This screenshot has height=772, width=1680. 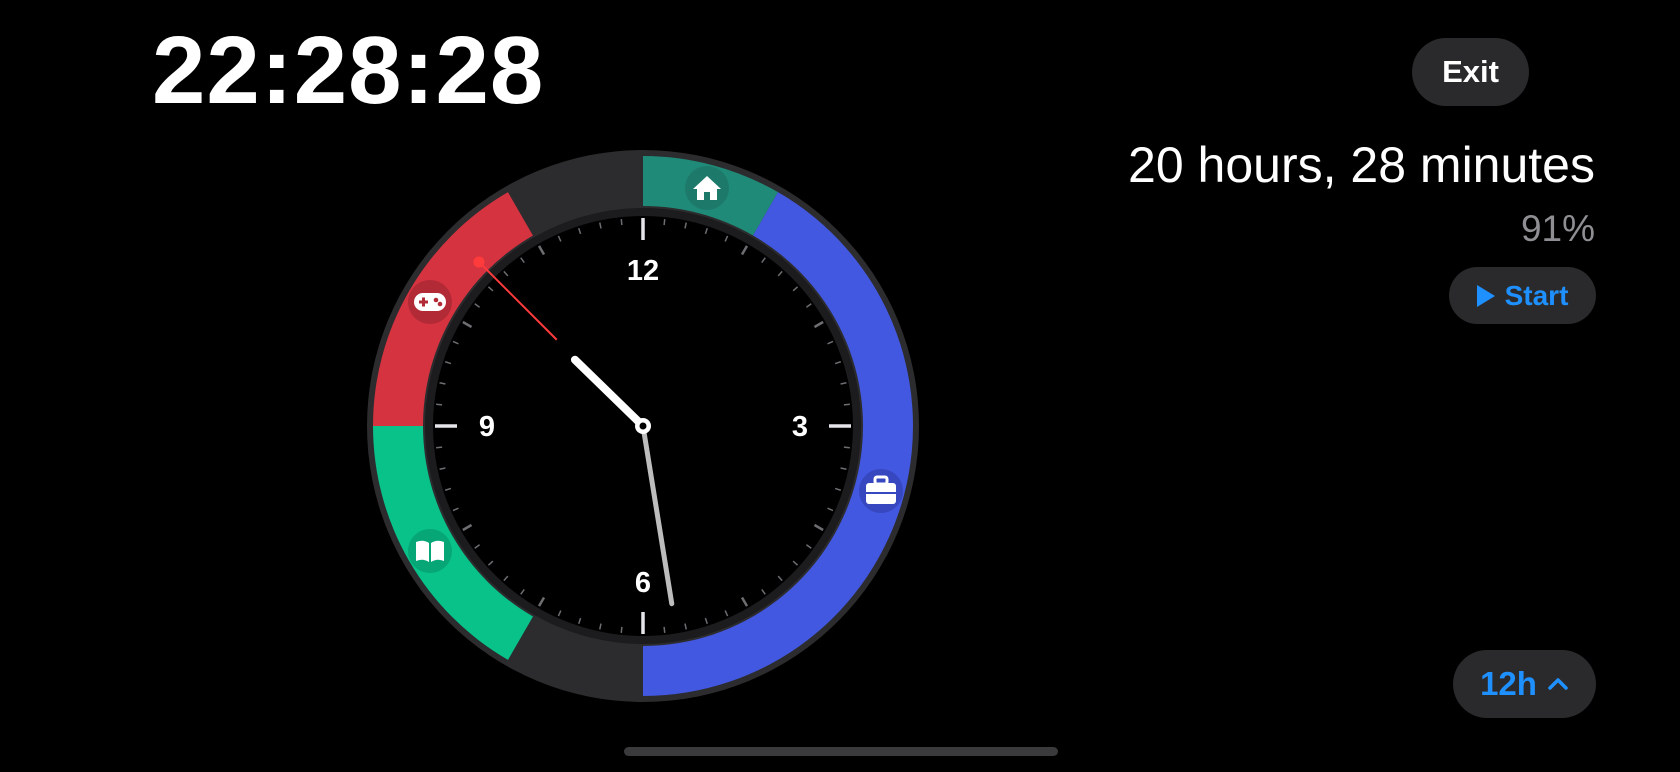 What do you see at coordinates (841, 751) in the screenshot?
I see `home-indicator` at bounding box center [841, 751].